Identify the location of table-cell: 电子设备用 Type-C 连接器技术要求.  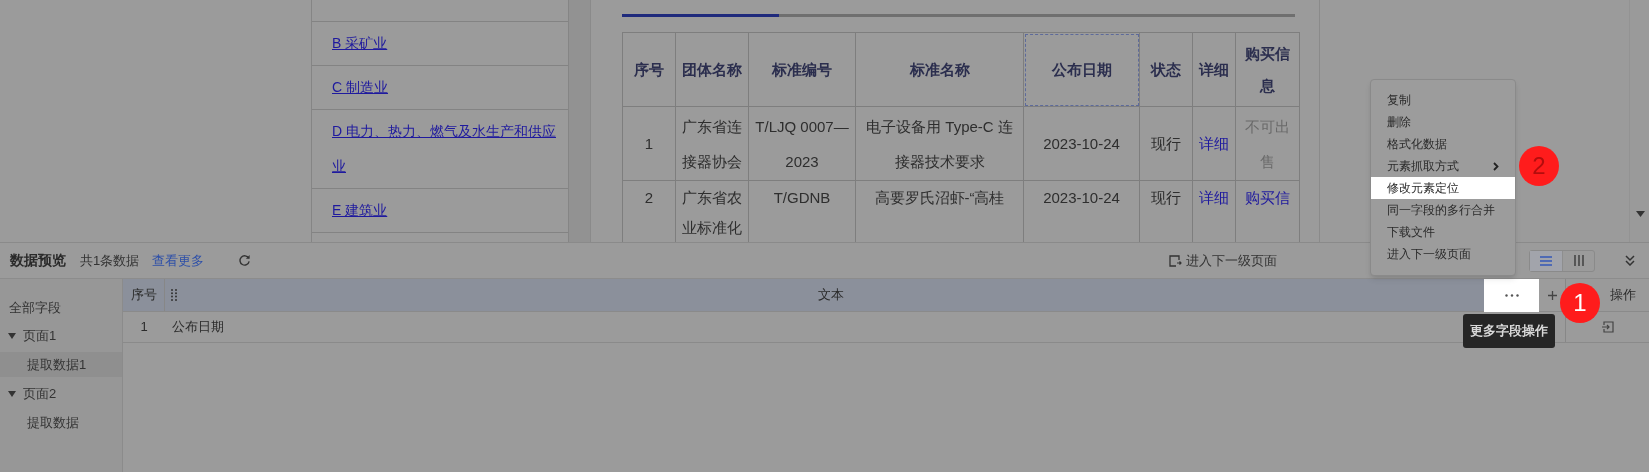
(939, 143).